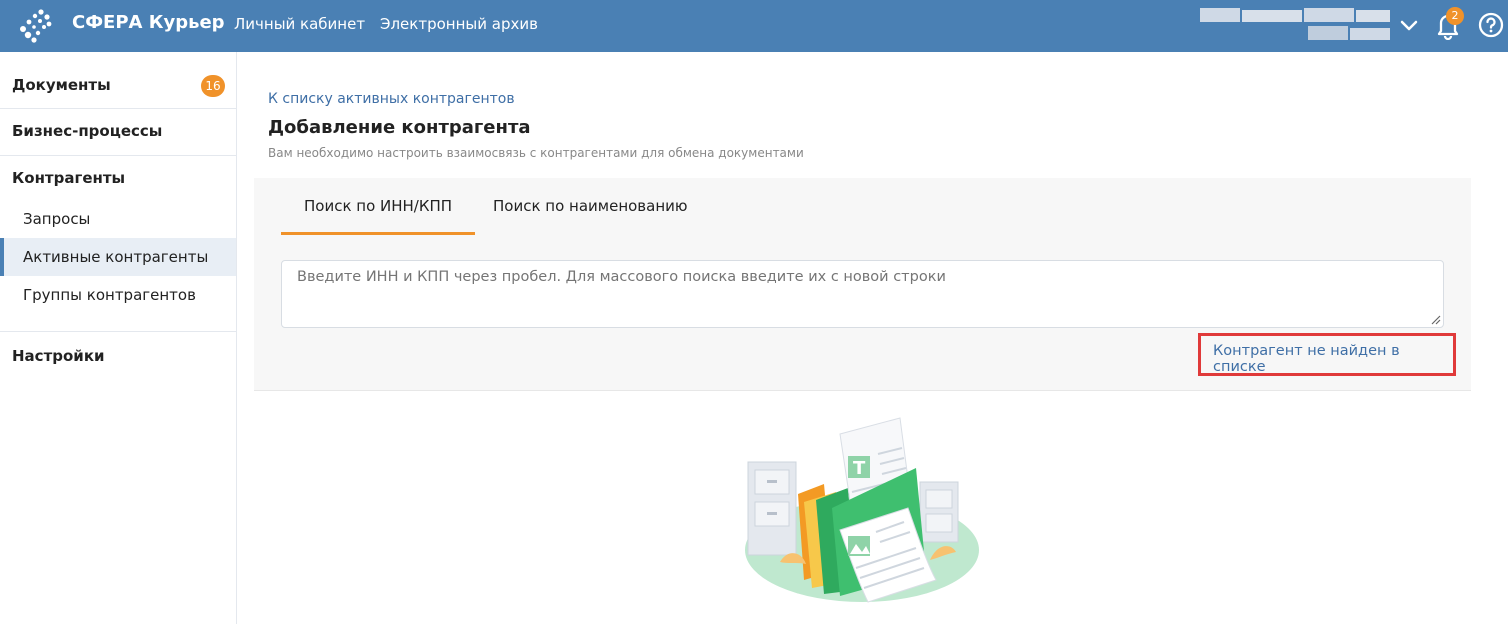 The image size is (1508, 624). What do you see at coordinates (213, 86) in the screenshot?
I see `documents-count-badge: 16` at bounding box center [213, 86].